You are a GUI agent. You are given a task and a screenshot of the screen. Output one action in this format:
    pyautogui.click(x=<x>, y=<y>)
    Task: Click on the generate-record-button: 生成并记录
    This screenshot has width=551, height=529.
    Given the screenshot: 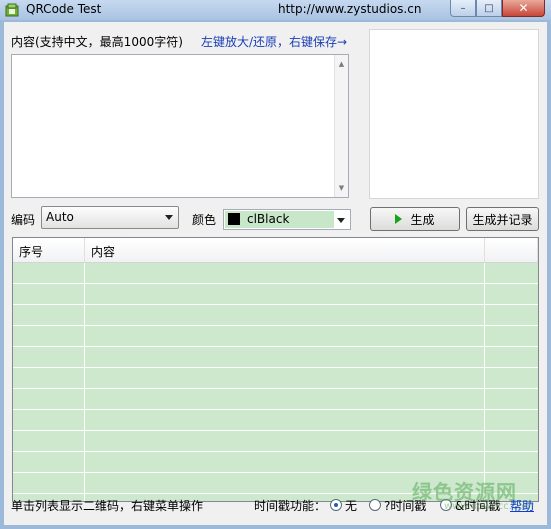 What is the action you would take?
    pyautogui.click(x=502, y=219)
    